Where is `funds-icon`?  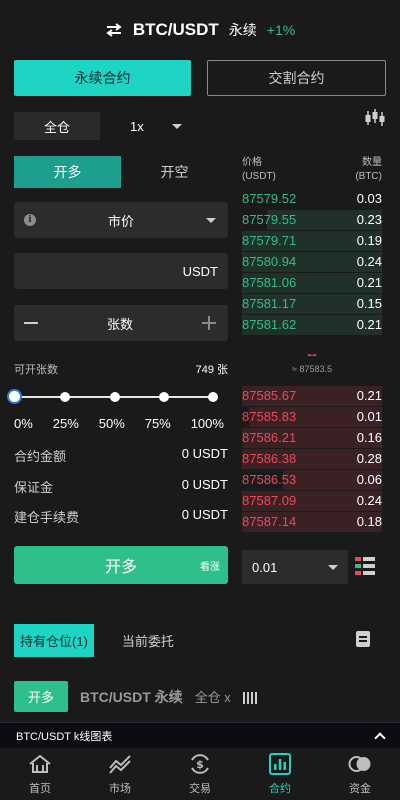 funds-icon is located at coordinates (359, 764).